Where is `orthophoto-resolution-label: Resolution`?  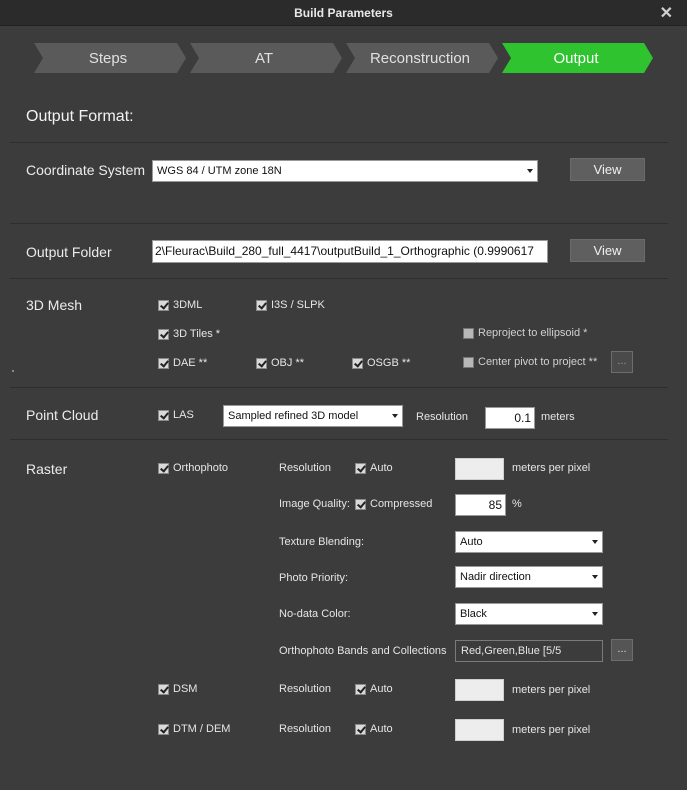 orthophoto-resolution-label: Resolution is located at coordinates (305, 468).